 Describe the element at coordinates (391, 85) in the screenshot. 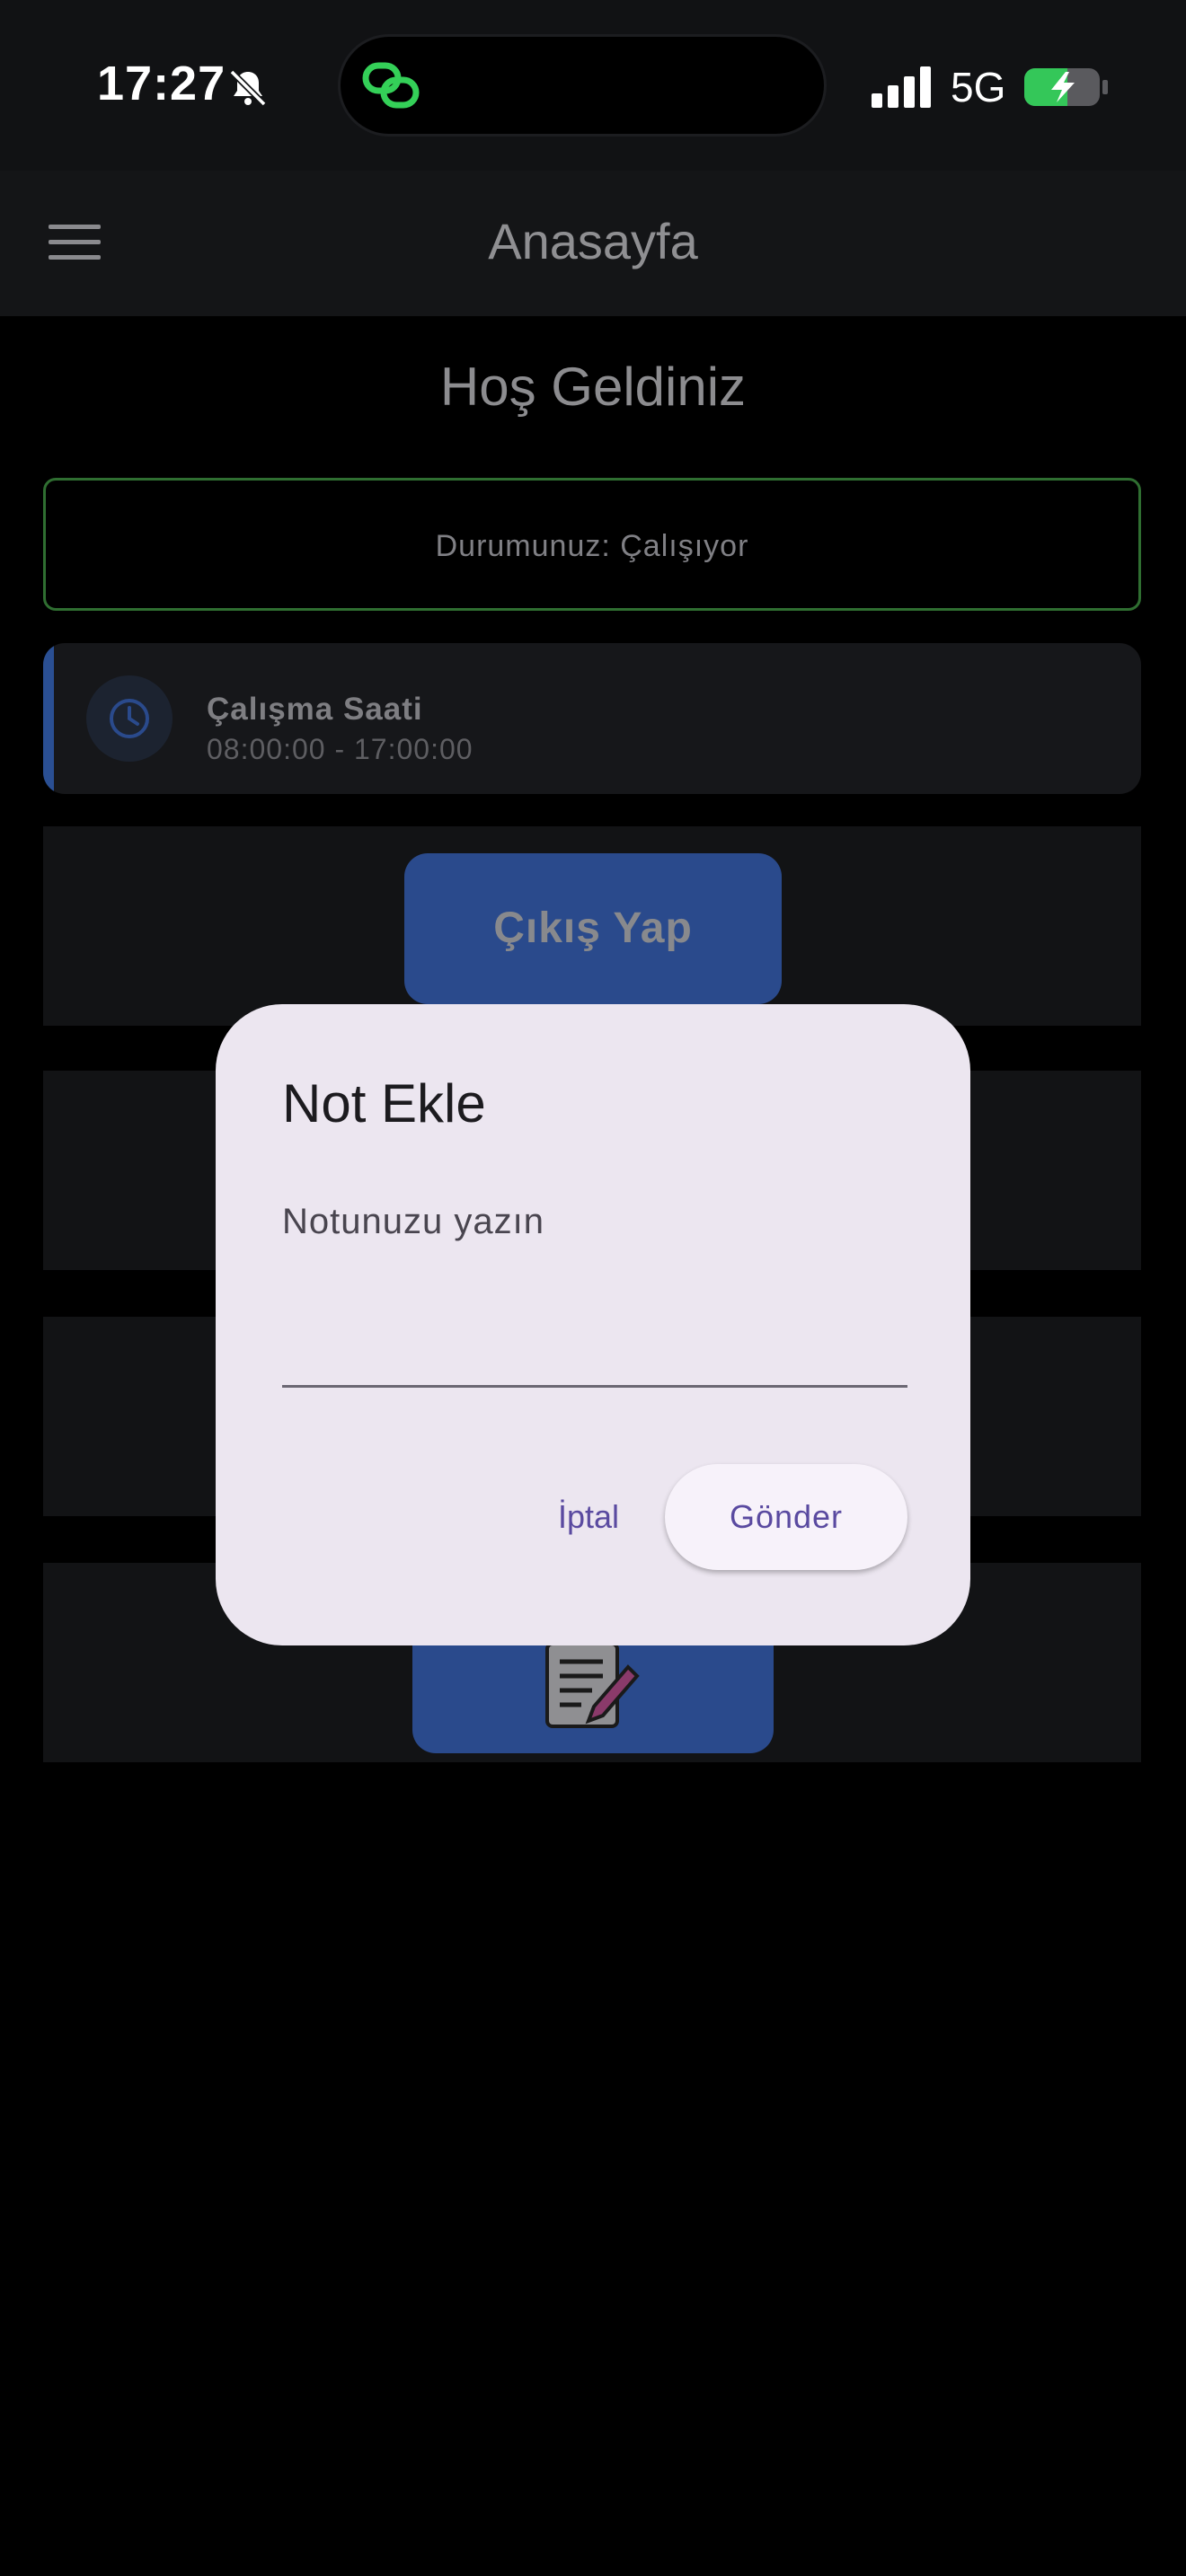

I see `link-icon` at that location.